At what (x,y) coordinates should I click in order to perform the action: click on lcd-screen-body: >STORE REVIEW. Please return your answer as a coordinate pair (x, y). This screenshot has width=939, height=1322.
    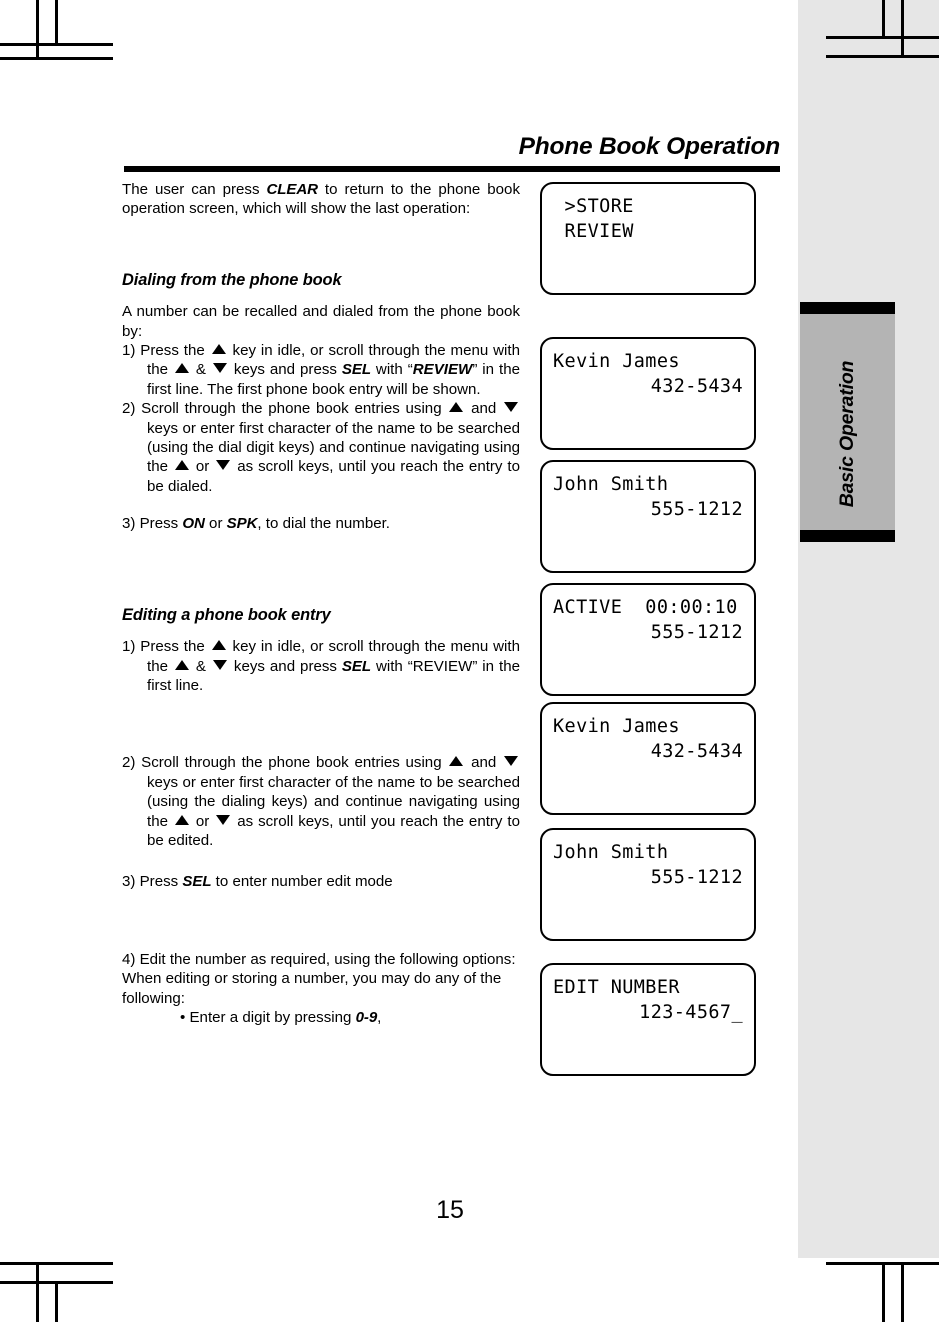
    Looking at the image, I should click on (648, 214).